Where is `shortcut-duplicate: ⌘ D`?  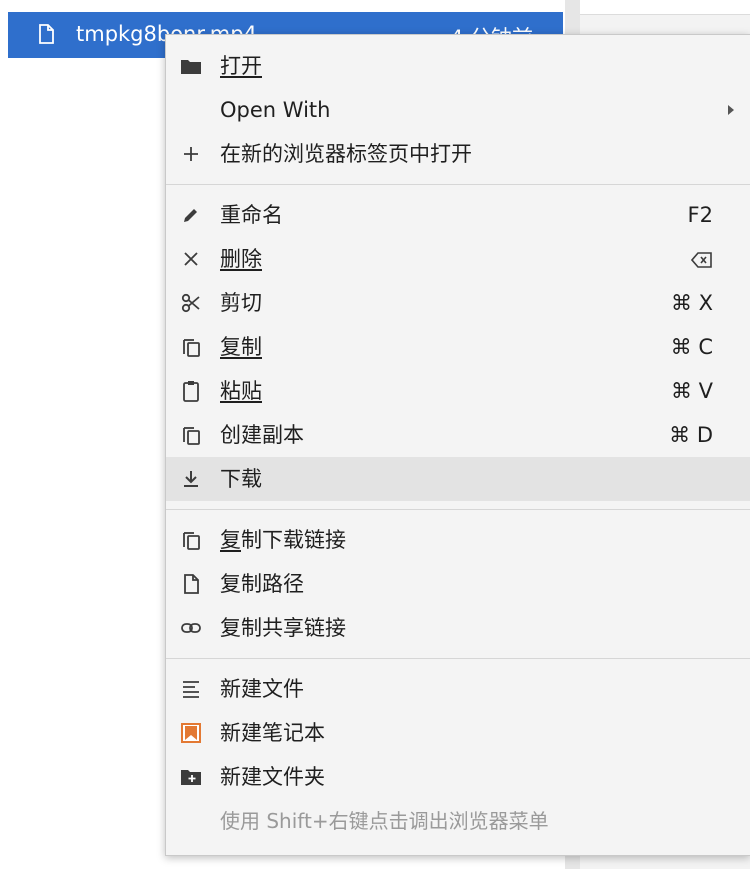 shortcut-duplicate: ⌘ D is located at coordinates (691, 435).